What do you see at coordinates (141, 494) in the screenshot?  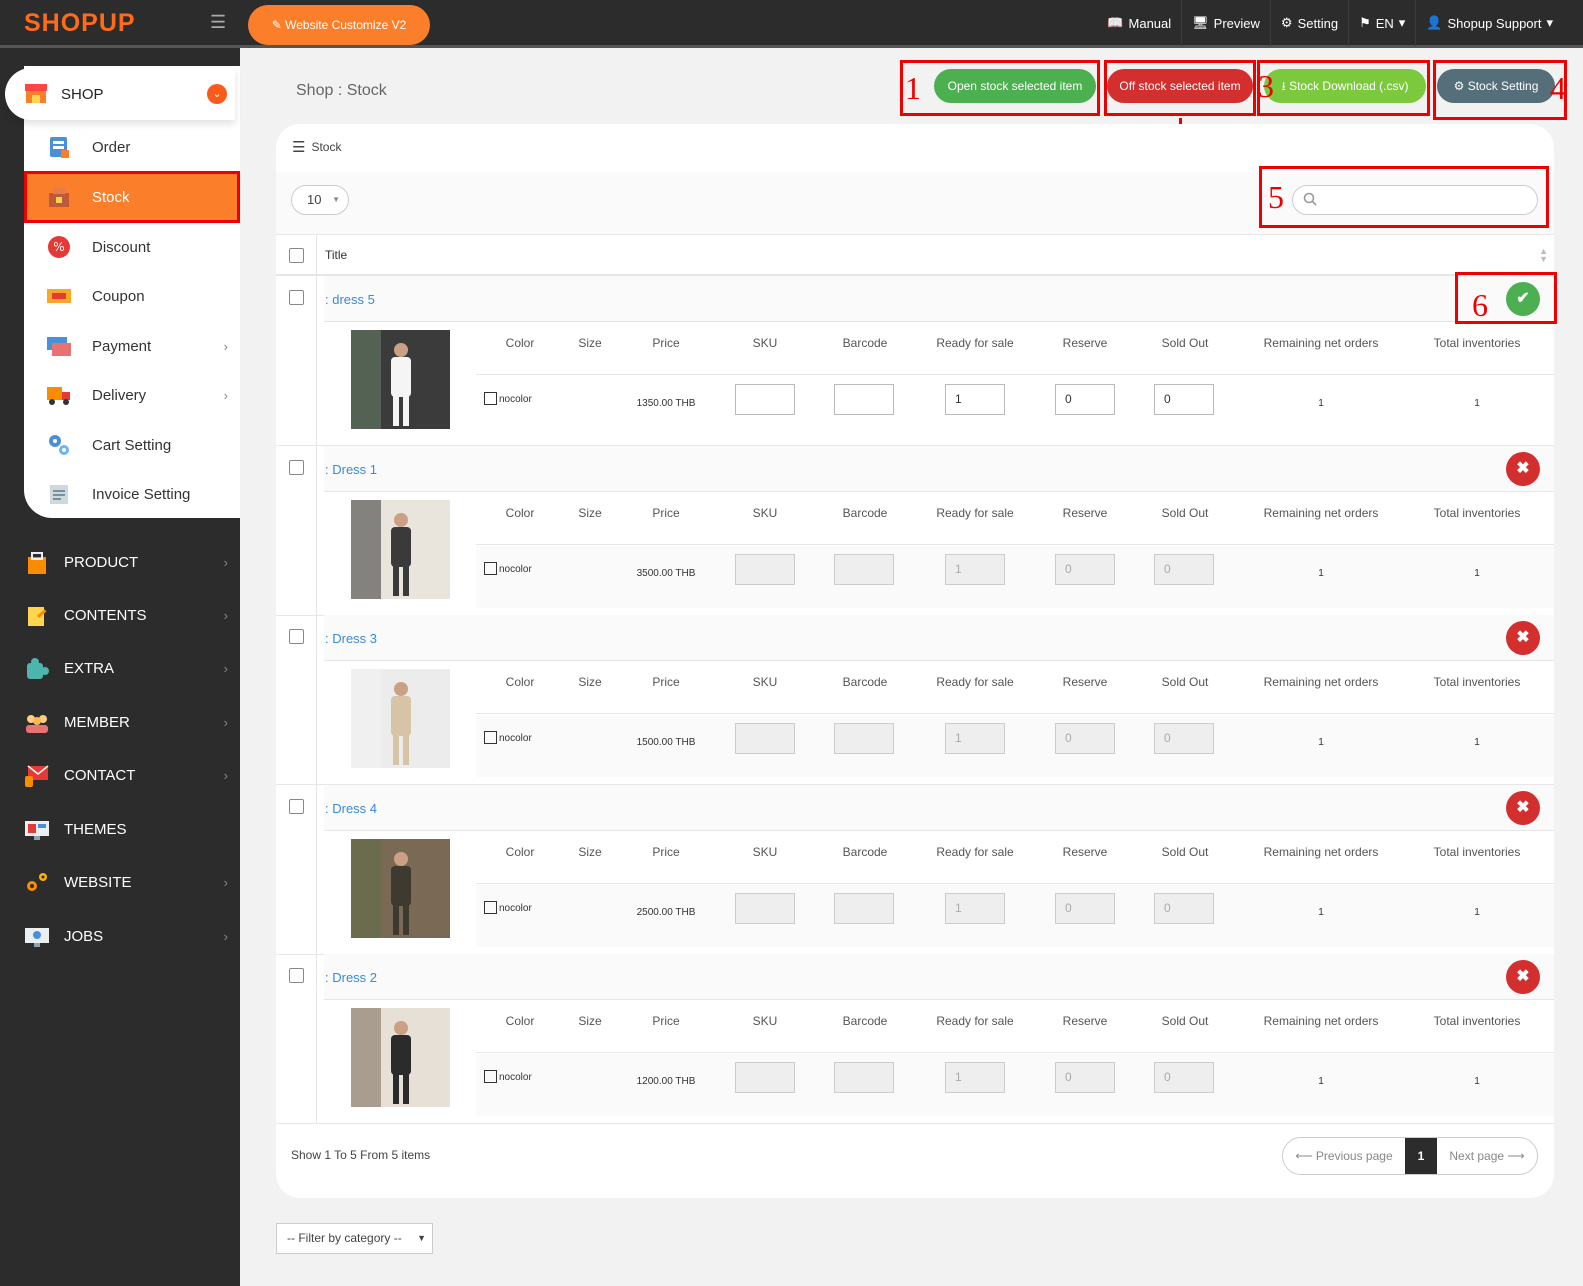 I see `sidebar-item-invoice-setting-label: Invoice Setting` at bounding box center [141, 494].